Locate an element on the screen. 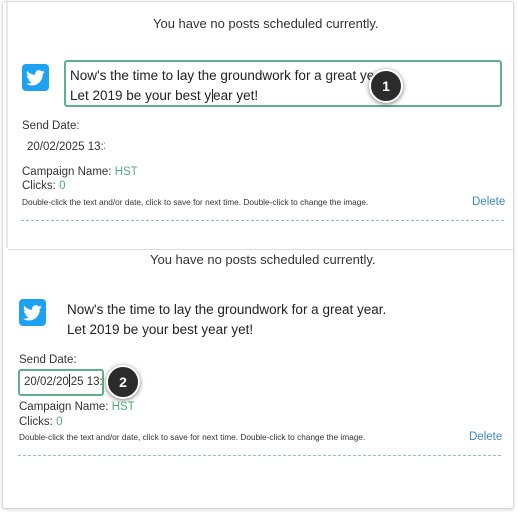  send-date-field: 20/02/2025 13:3 is located at coordinates (66, 147).